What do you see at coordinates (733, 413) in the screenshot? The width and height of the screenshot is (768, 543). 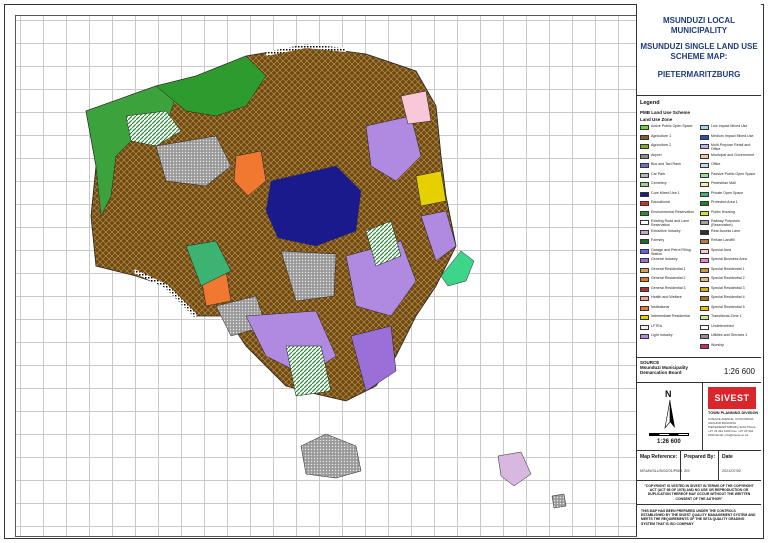 I see `company-division: TOWN PLANNING DIVISION` at bounding box center [733, 413].